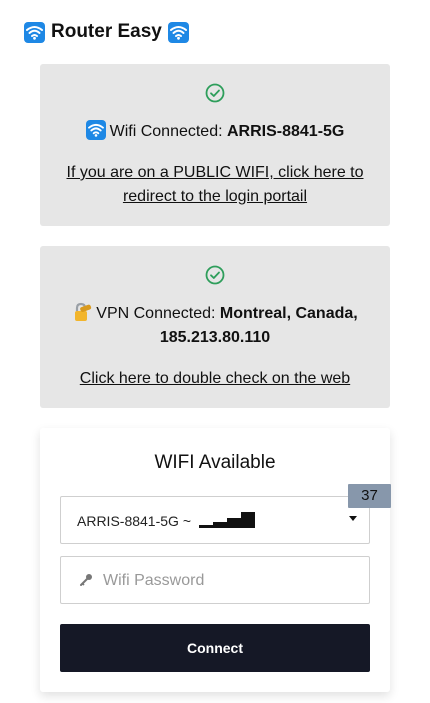 The image size is (430, 703). What do you see at coordinates (136, 521) in the screenshot?
I see `selected-network-name: ARRIS-8841-5G ~` at bounding box center [136, 521].